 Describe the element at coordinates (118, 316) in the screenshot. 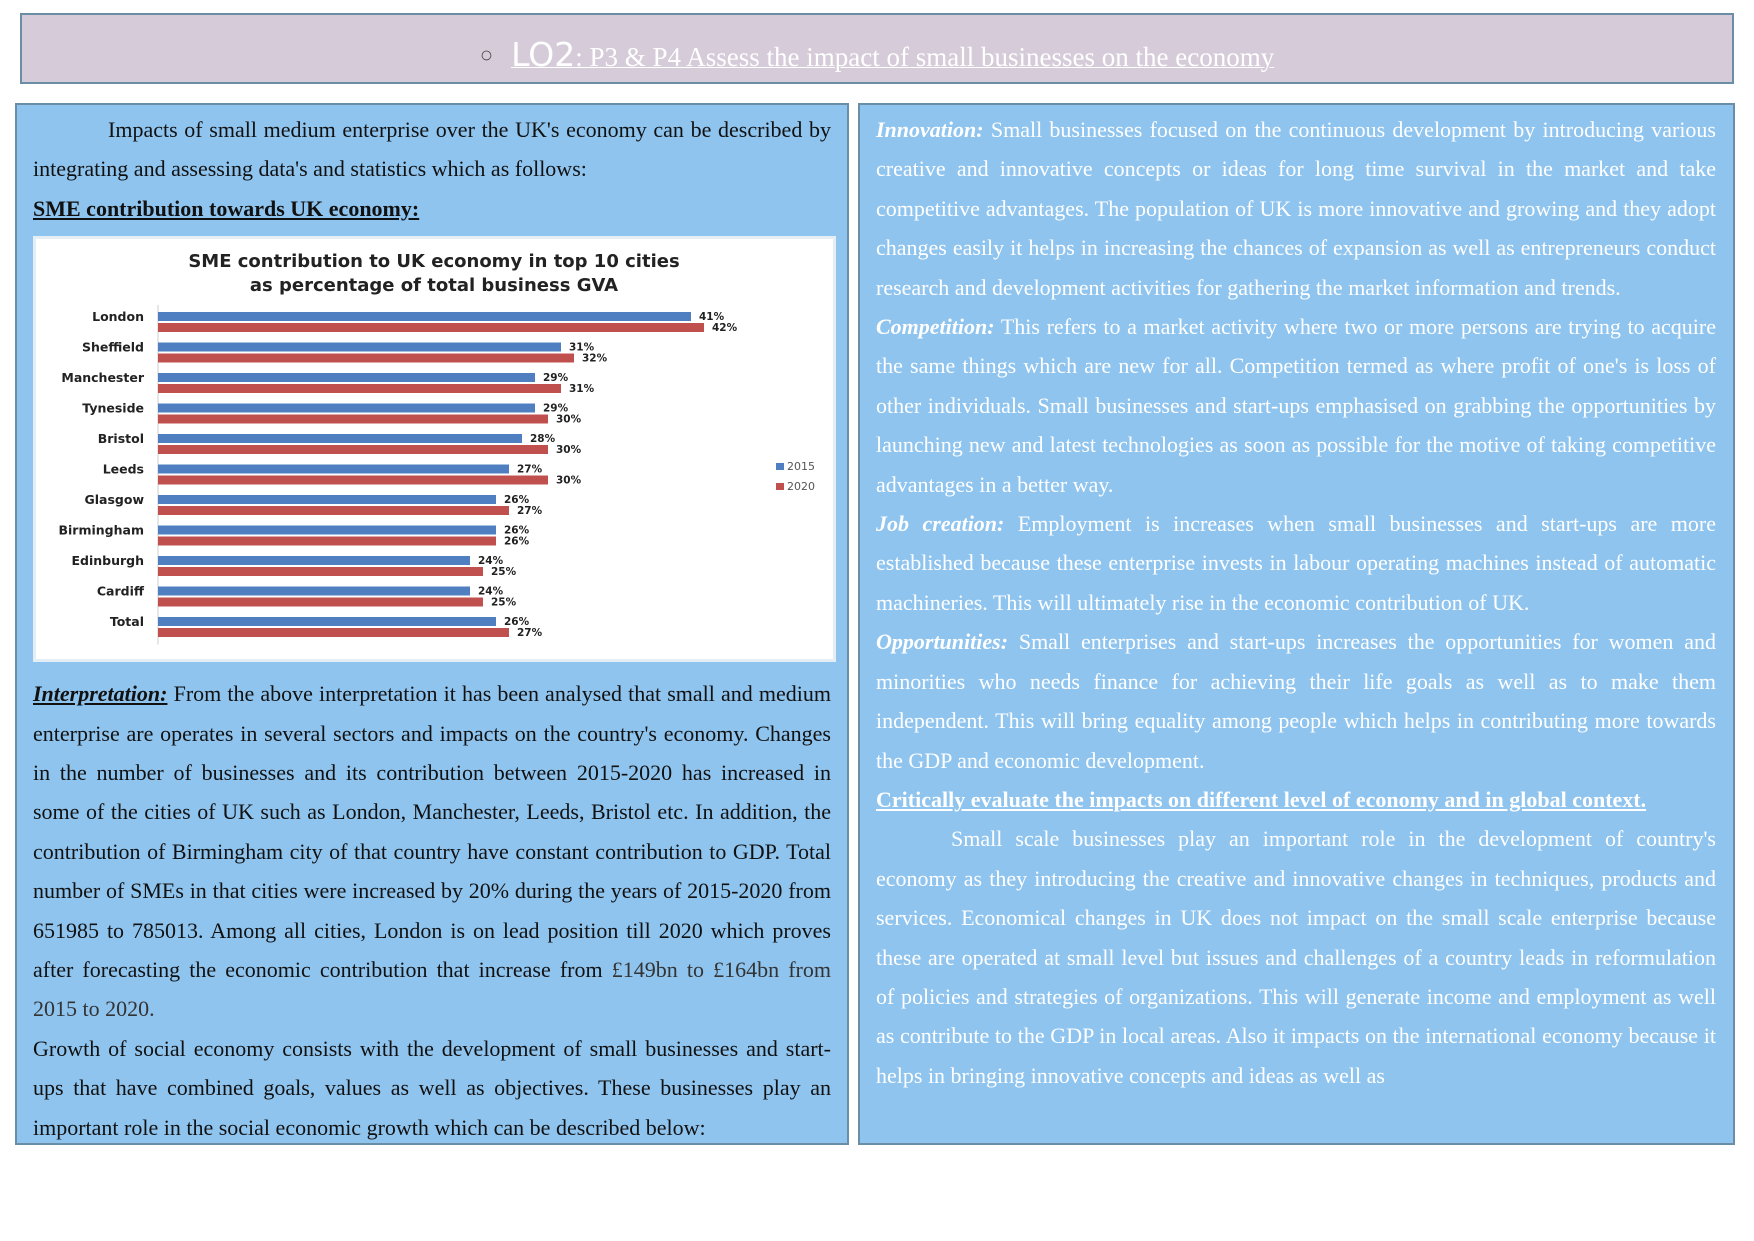

I see `category-label: London` at that location.